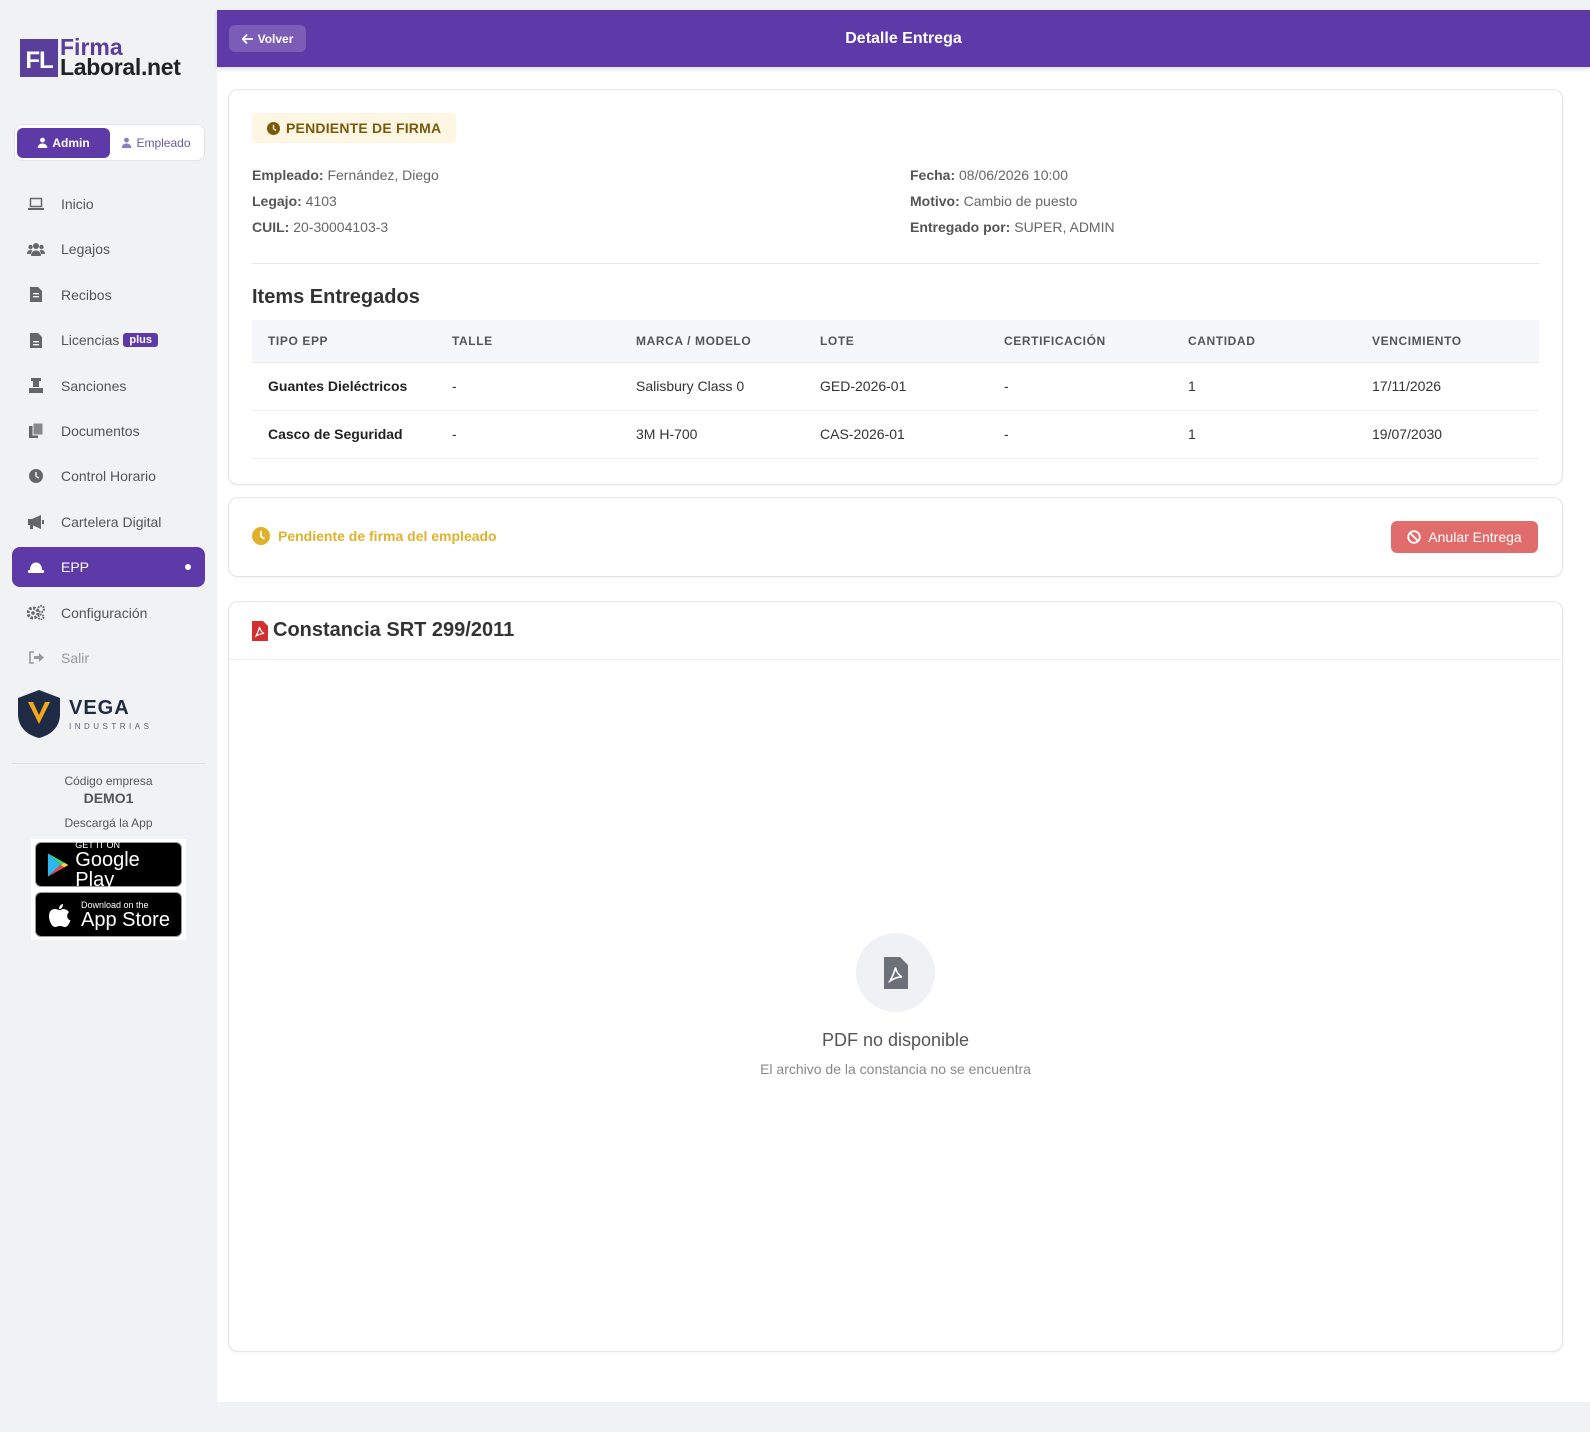 The height and width of the screenshot is (1432, 1590). What do you see at coordinates (100, 430) in the screenshot?
I see `sidebar-item-label: Documentos` at bounding box center [100, 430].